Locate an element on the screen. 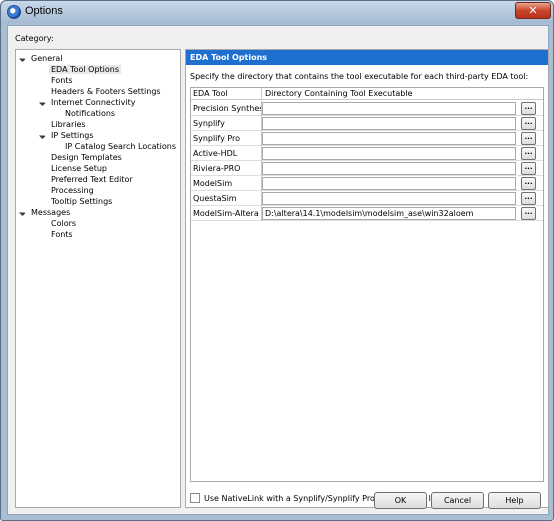  tree-item-design-templates: Design Templates is located at coordinates (86, 157).